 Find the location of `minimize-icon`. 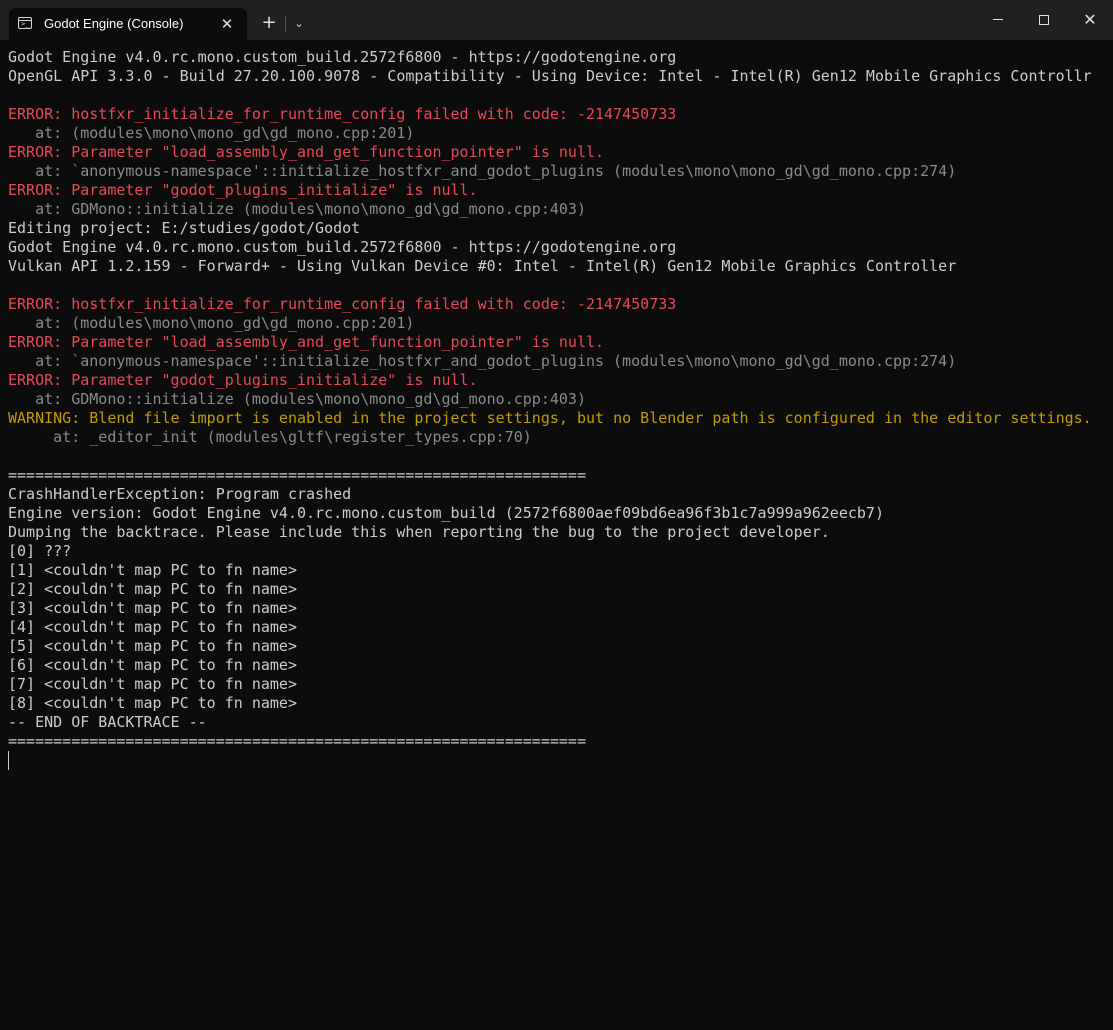

minimize-icon is located at coordinates (998, 19).